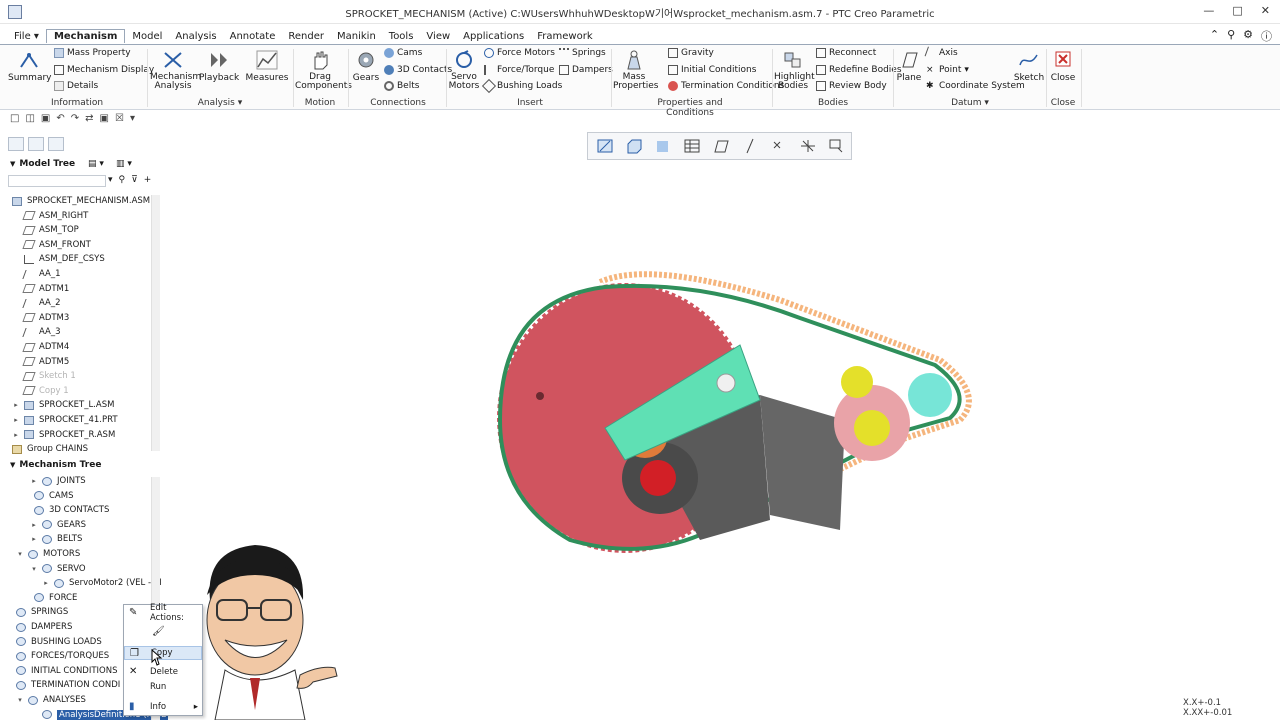 Image resolution: width=1280 pixels, height=720 pixels. Describe the element at coordinates (55, 598) in the screenshot. I see `mechanism-tree-item: FORCE` at that location.